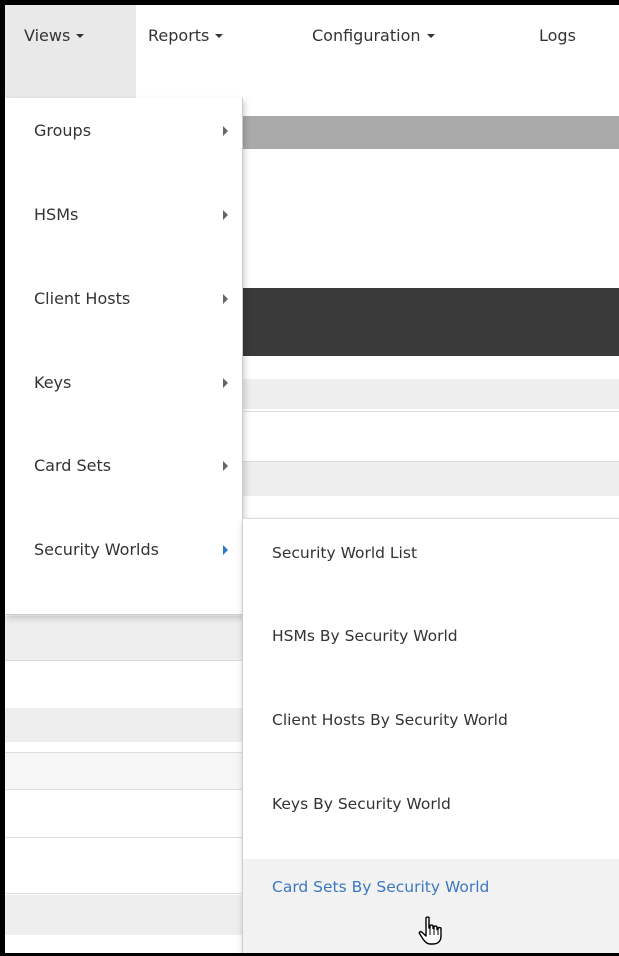  What do you see at coordinates (430, 930) in the screenshot?
I see `hand-pointer-icon` at bounding box center [430, 930].